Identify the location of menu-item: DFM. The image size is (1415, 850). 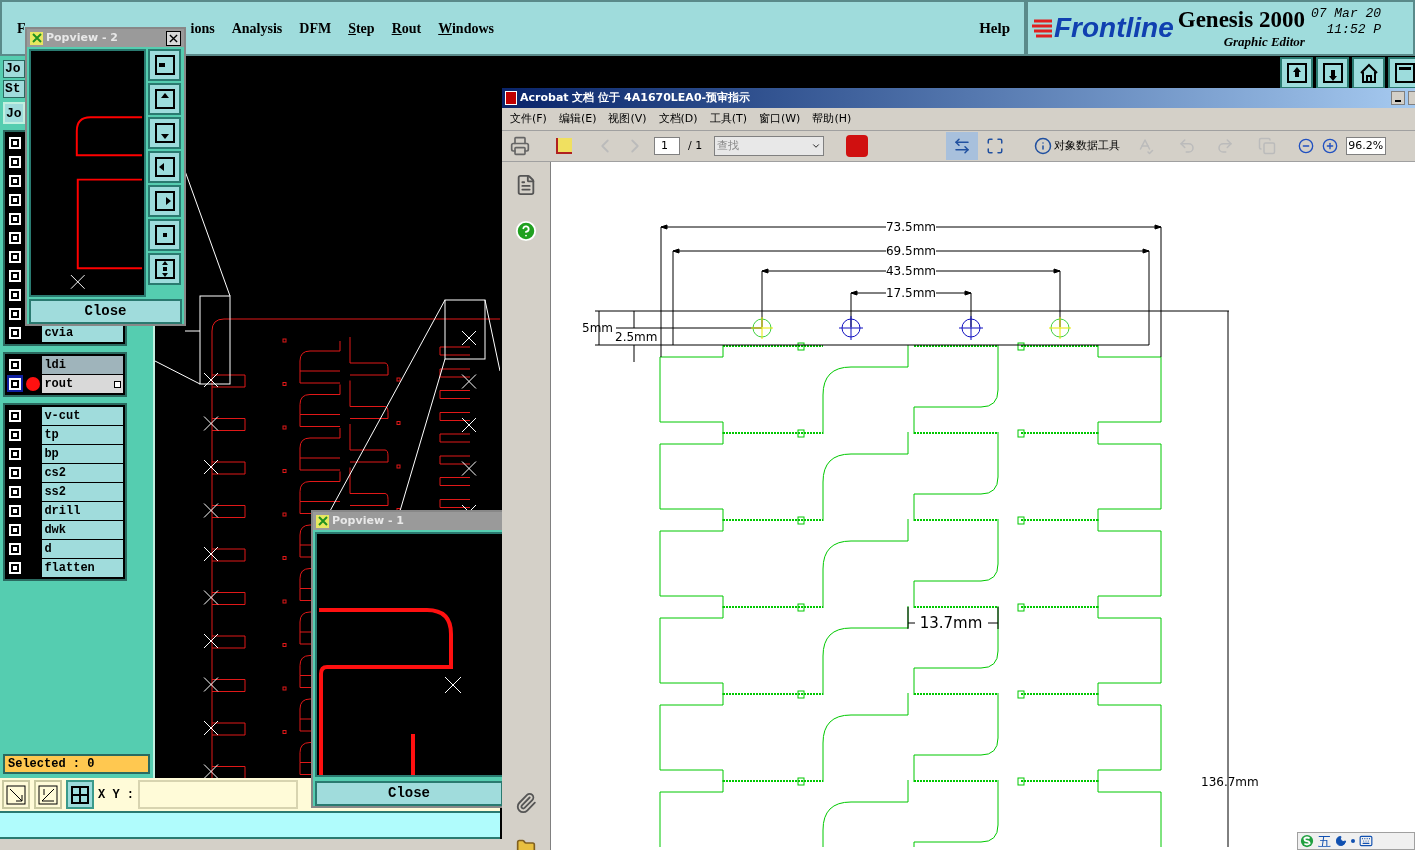
(315, 28).